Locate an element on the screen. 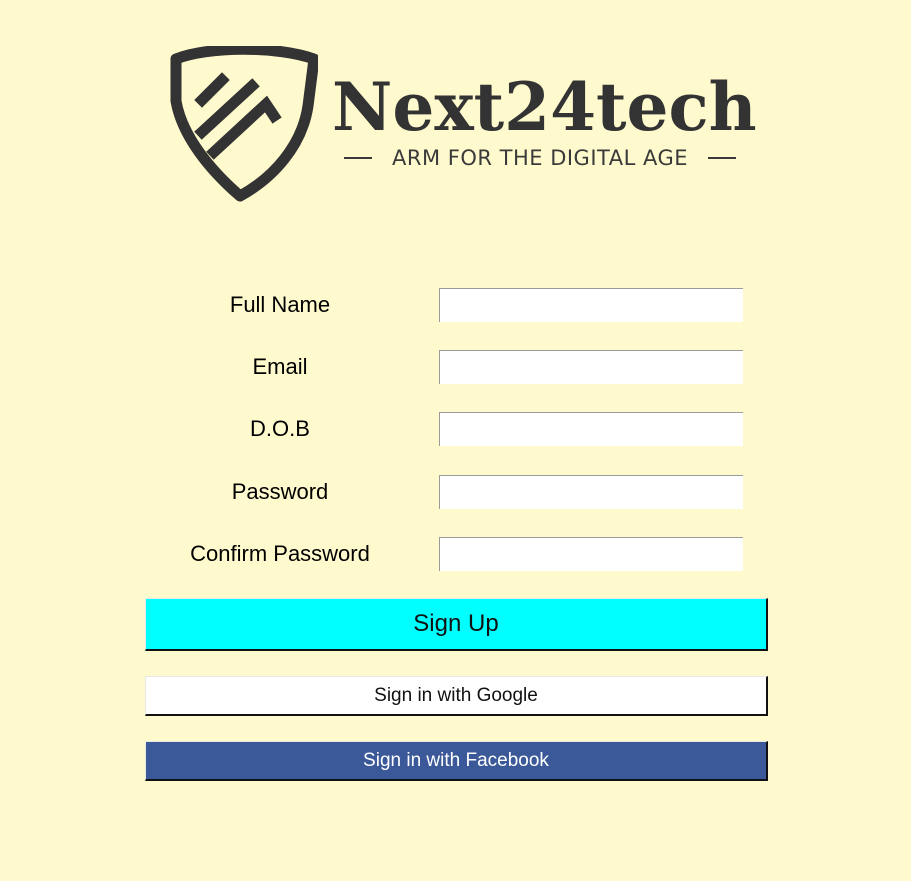 This screenshot has height=881, width=911. facebook-signin-button: Sign in with Facebook is located at coordinates (456, 761).